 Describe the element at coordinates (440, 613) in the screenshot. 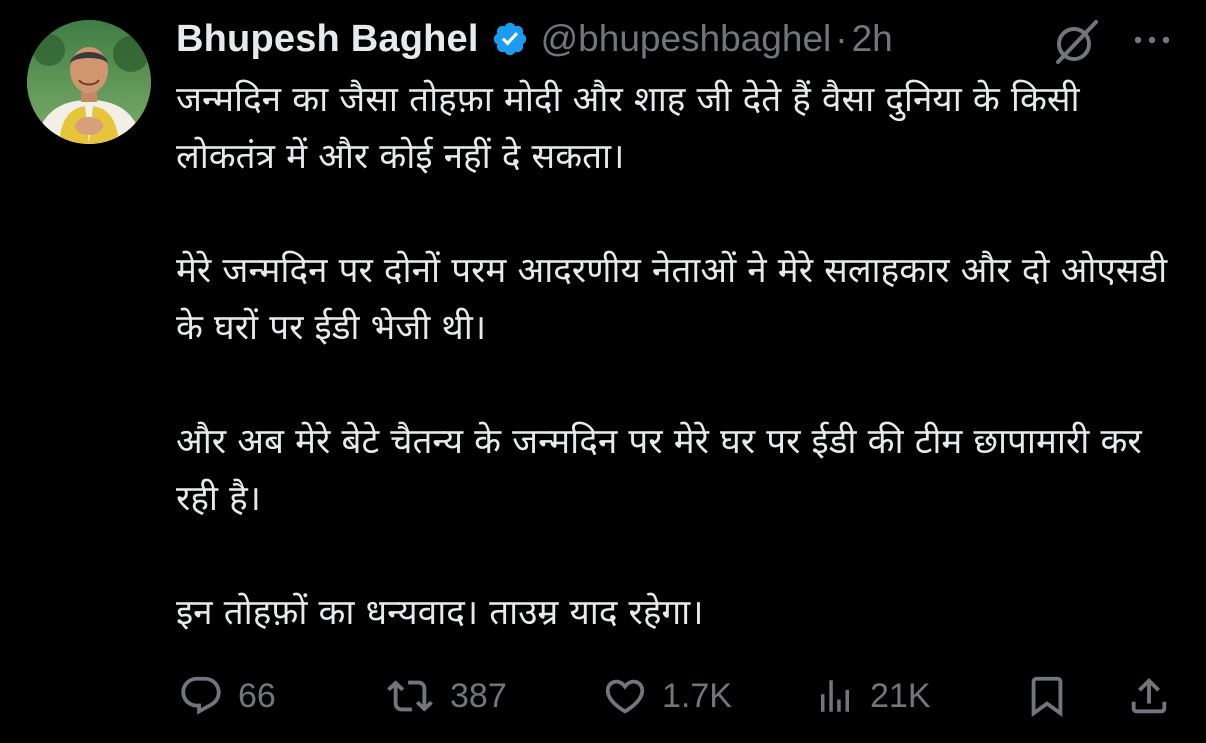

I see `tweet-paragraph: इन तोहफ़ों का धन्यवाद। ताउम्र याद रहेगा।` at that location.